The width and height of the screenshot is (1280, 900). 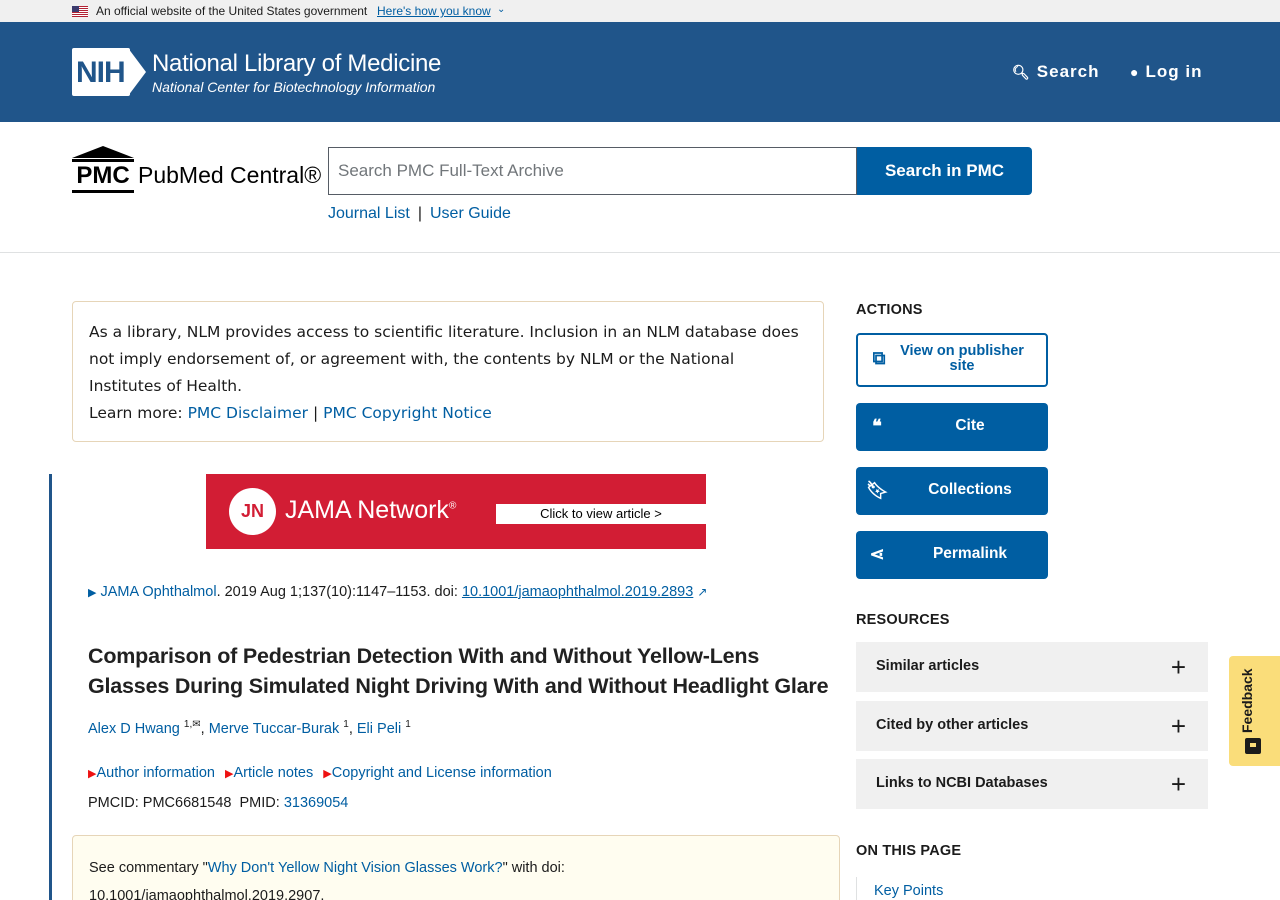 What do you see at coordinates (1247, 701) in the screenshot?
I see `feedback-label: Feedback` at bounding box center [1247, 701].